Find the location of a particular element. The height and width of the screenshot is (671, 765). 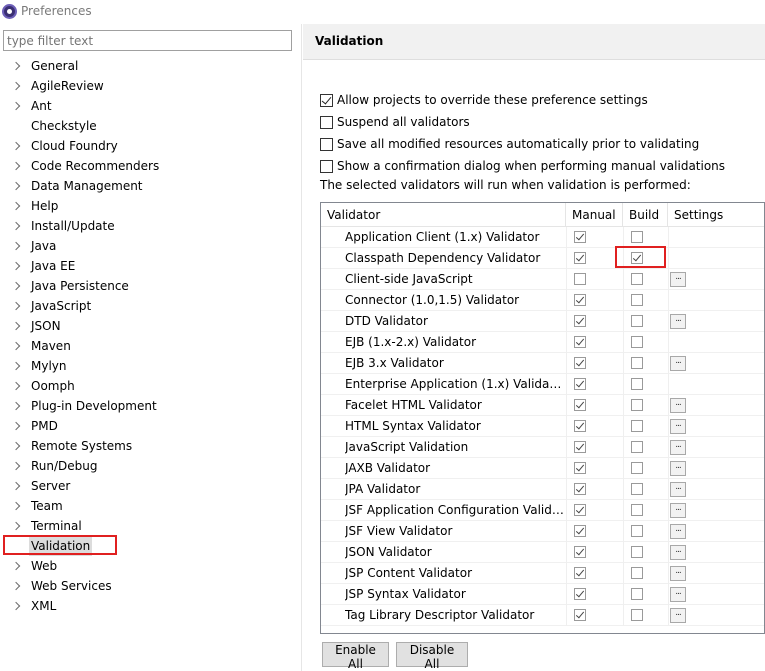

tree-item-java-ee: Java EE is located at coordinates (149, 266).